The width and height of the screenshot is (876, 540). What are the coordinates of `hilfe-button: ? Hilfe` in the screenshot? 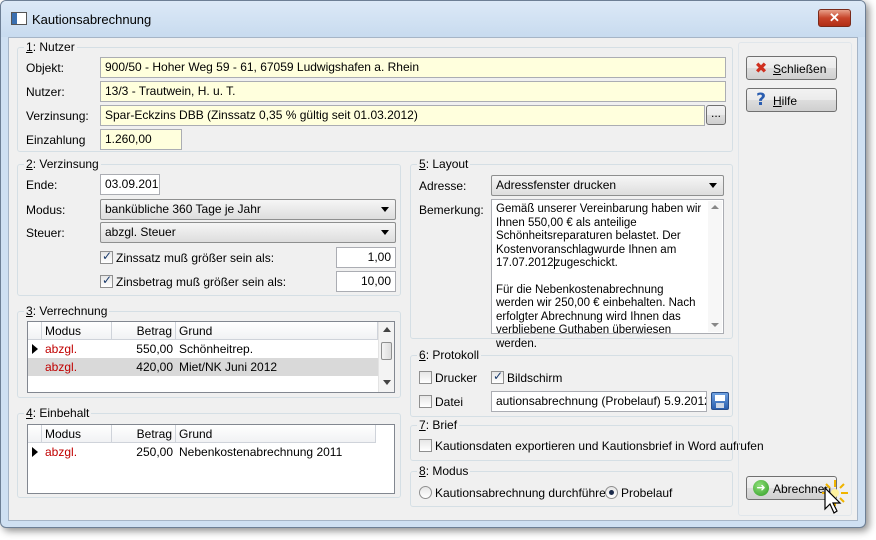 It's located at (791, 100).